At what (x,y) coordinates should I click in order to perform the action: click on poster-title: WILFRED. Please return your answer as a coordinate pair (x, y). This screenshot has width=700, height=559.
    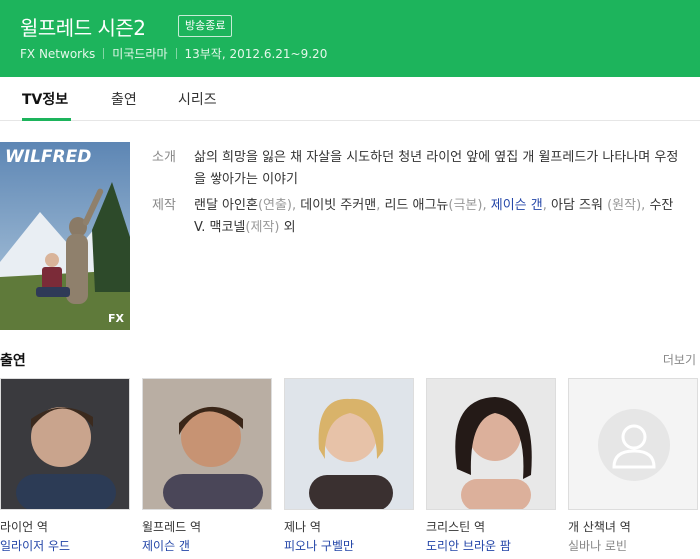
    Looking at the image, I should click on (48, 157).